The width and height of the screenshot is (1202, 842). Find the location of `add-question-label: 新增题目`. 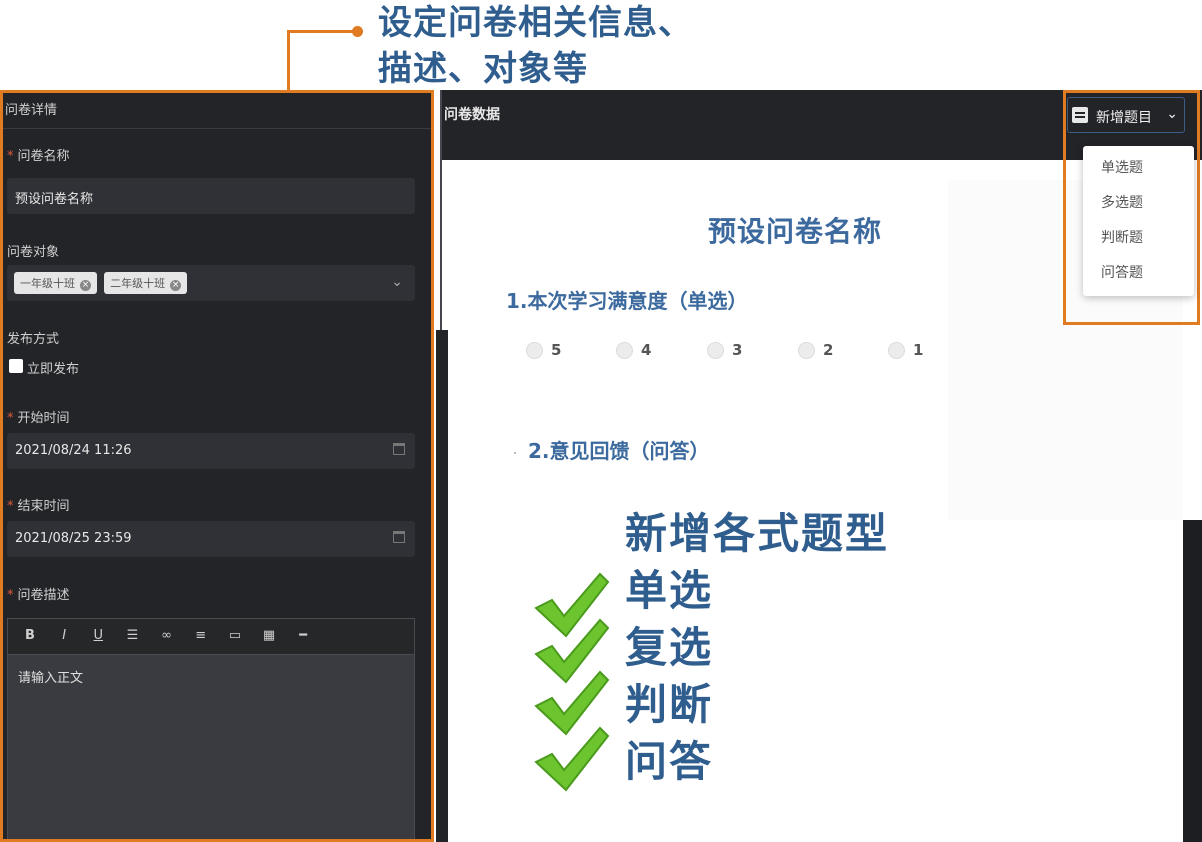

add-question-label: 新增题目 is located at coordinates (1124, 118).